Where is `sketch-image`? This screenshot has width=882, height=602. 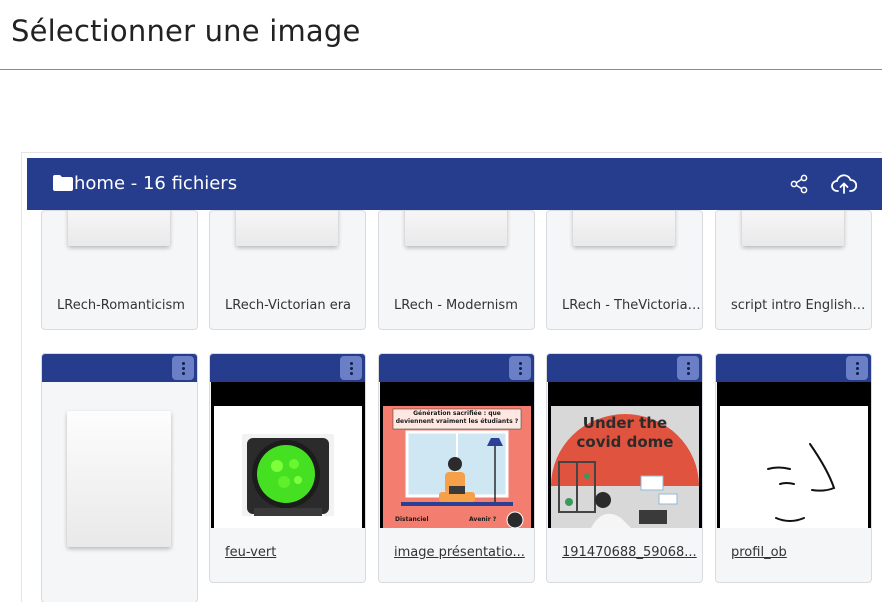
sketch-image is located at coordinates (801, 482).